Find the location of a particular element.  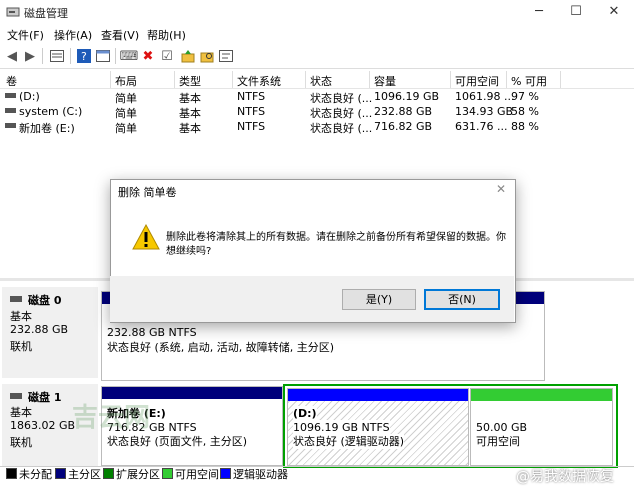

legend-swatch-extended is located at coordinates (108, 473).